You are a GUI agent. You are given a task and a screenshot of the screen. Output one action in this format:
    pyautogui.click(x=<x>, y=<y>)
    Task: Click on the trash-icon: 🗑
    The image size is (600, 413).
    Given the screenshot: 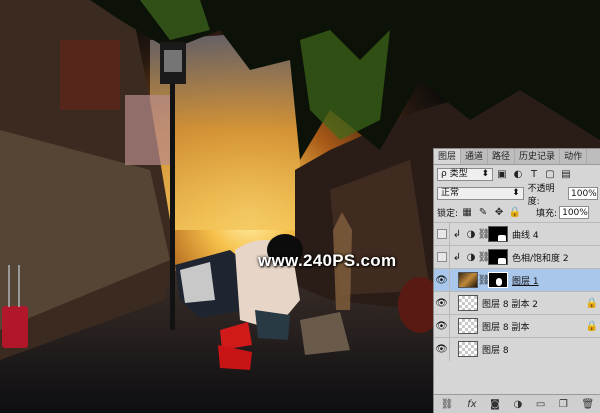 What is the action you would take?
    pyautogui.click(x=587, y=404)
    